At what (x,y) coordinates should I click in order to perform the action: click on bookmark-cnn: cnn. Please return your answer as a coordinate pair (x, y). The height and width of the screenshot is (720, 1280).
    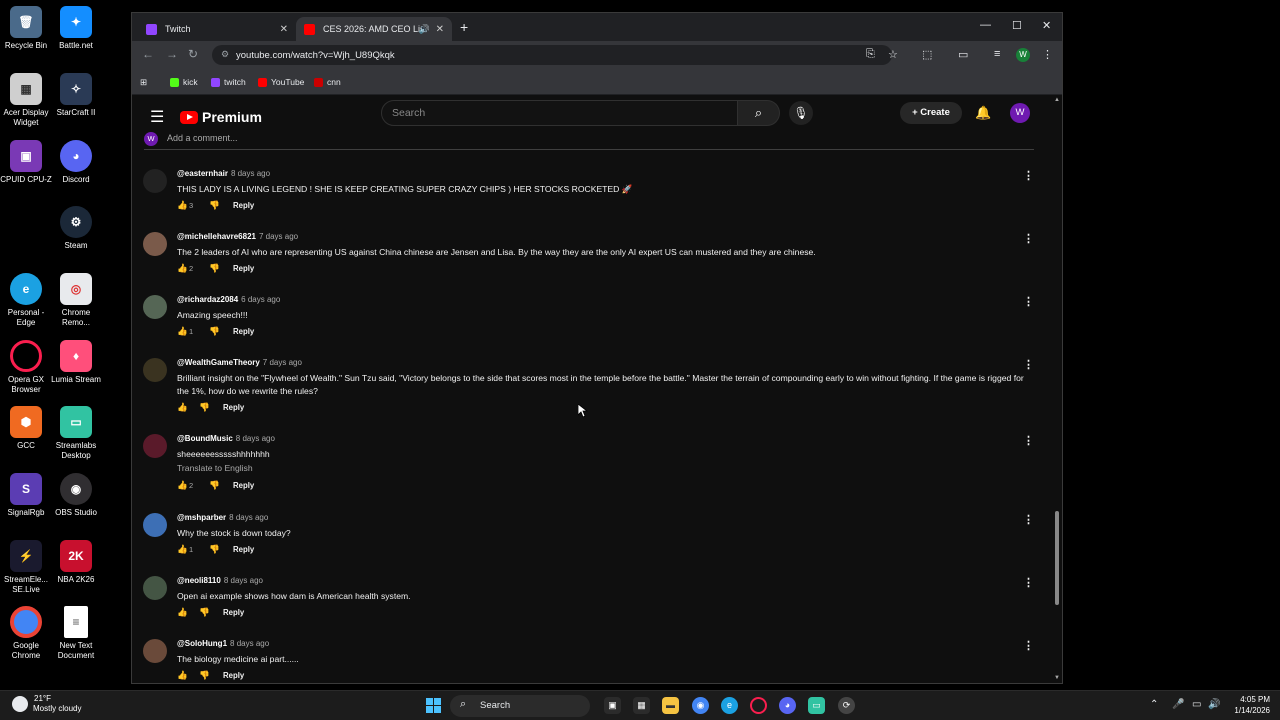
    Looking at the image, I should click on (327, 82).